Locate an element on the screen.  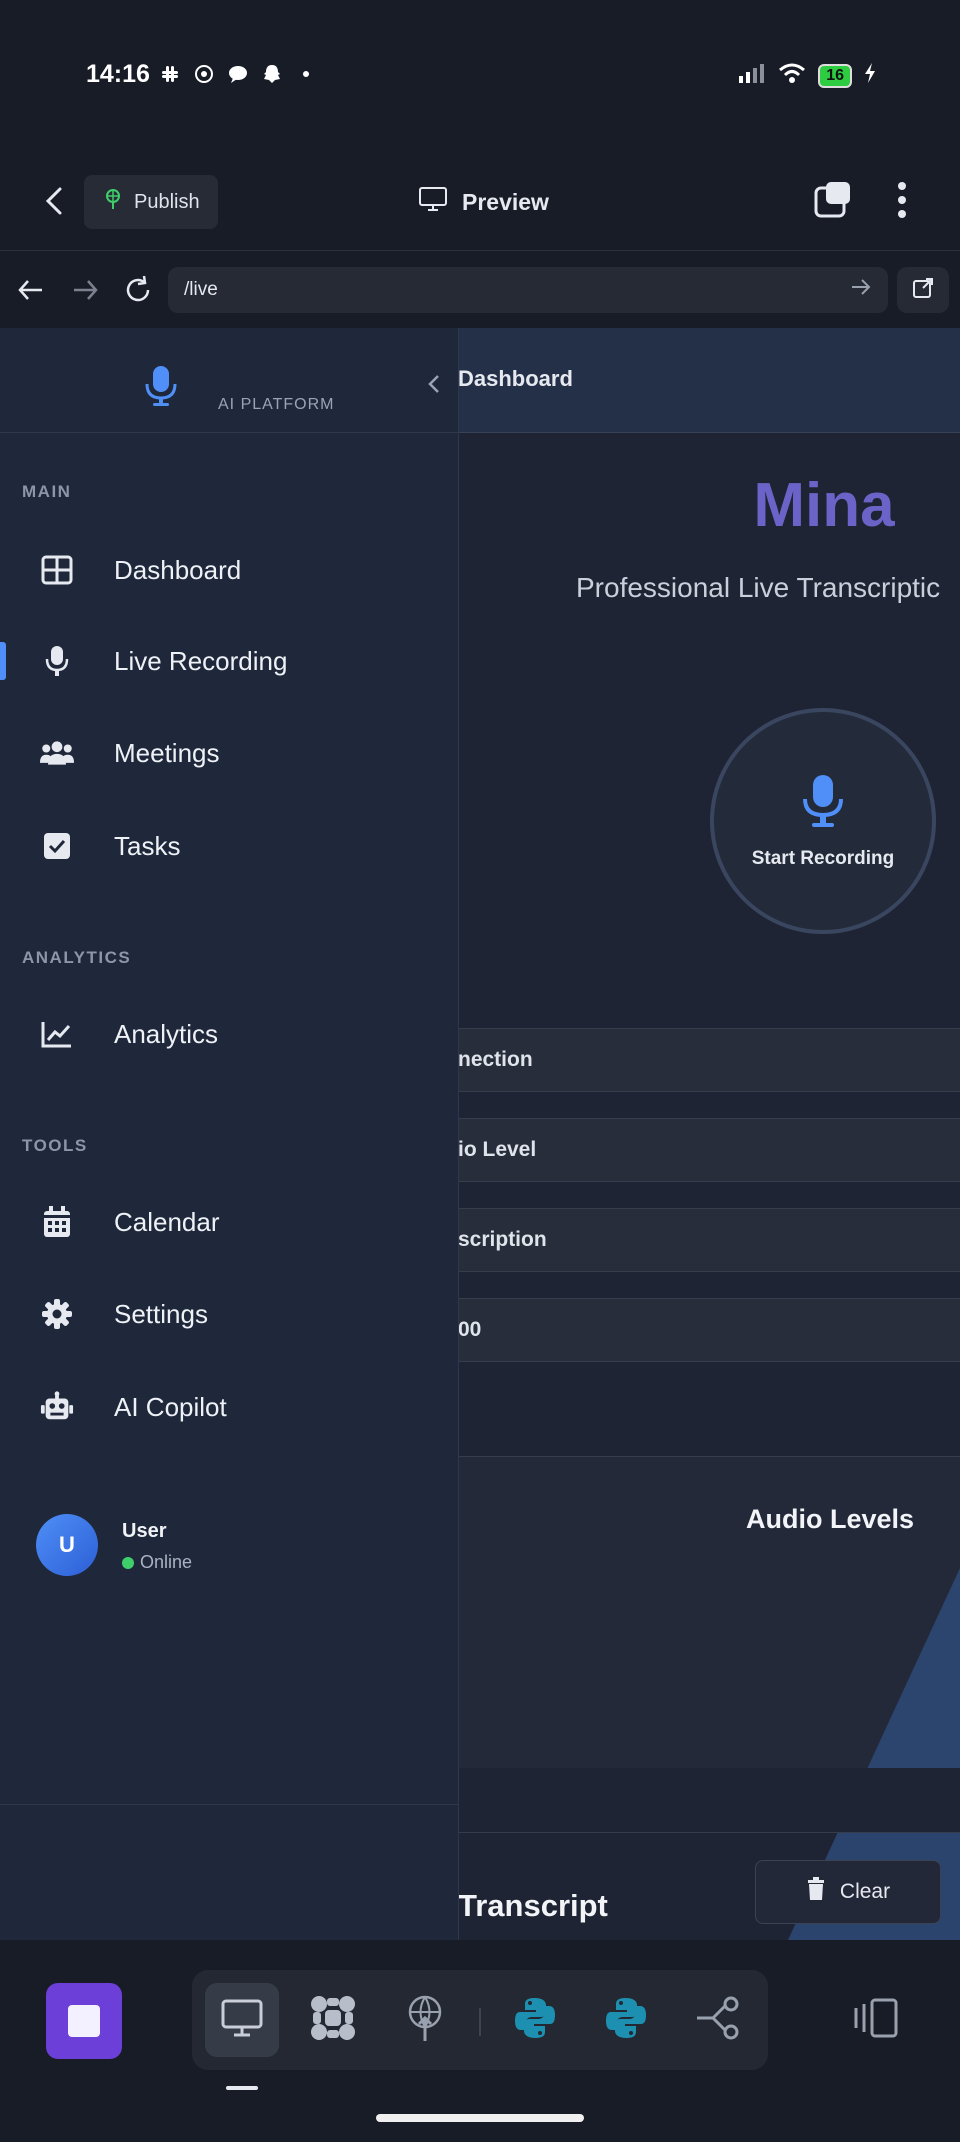
section-tools: TOOLS is located at coordinates (55, 1145).